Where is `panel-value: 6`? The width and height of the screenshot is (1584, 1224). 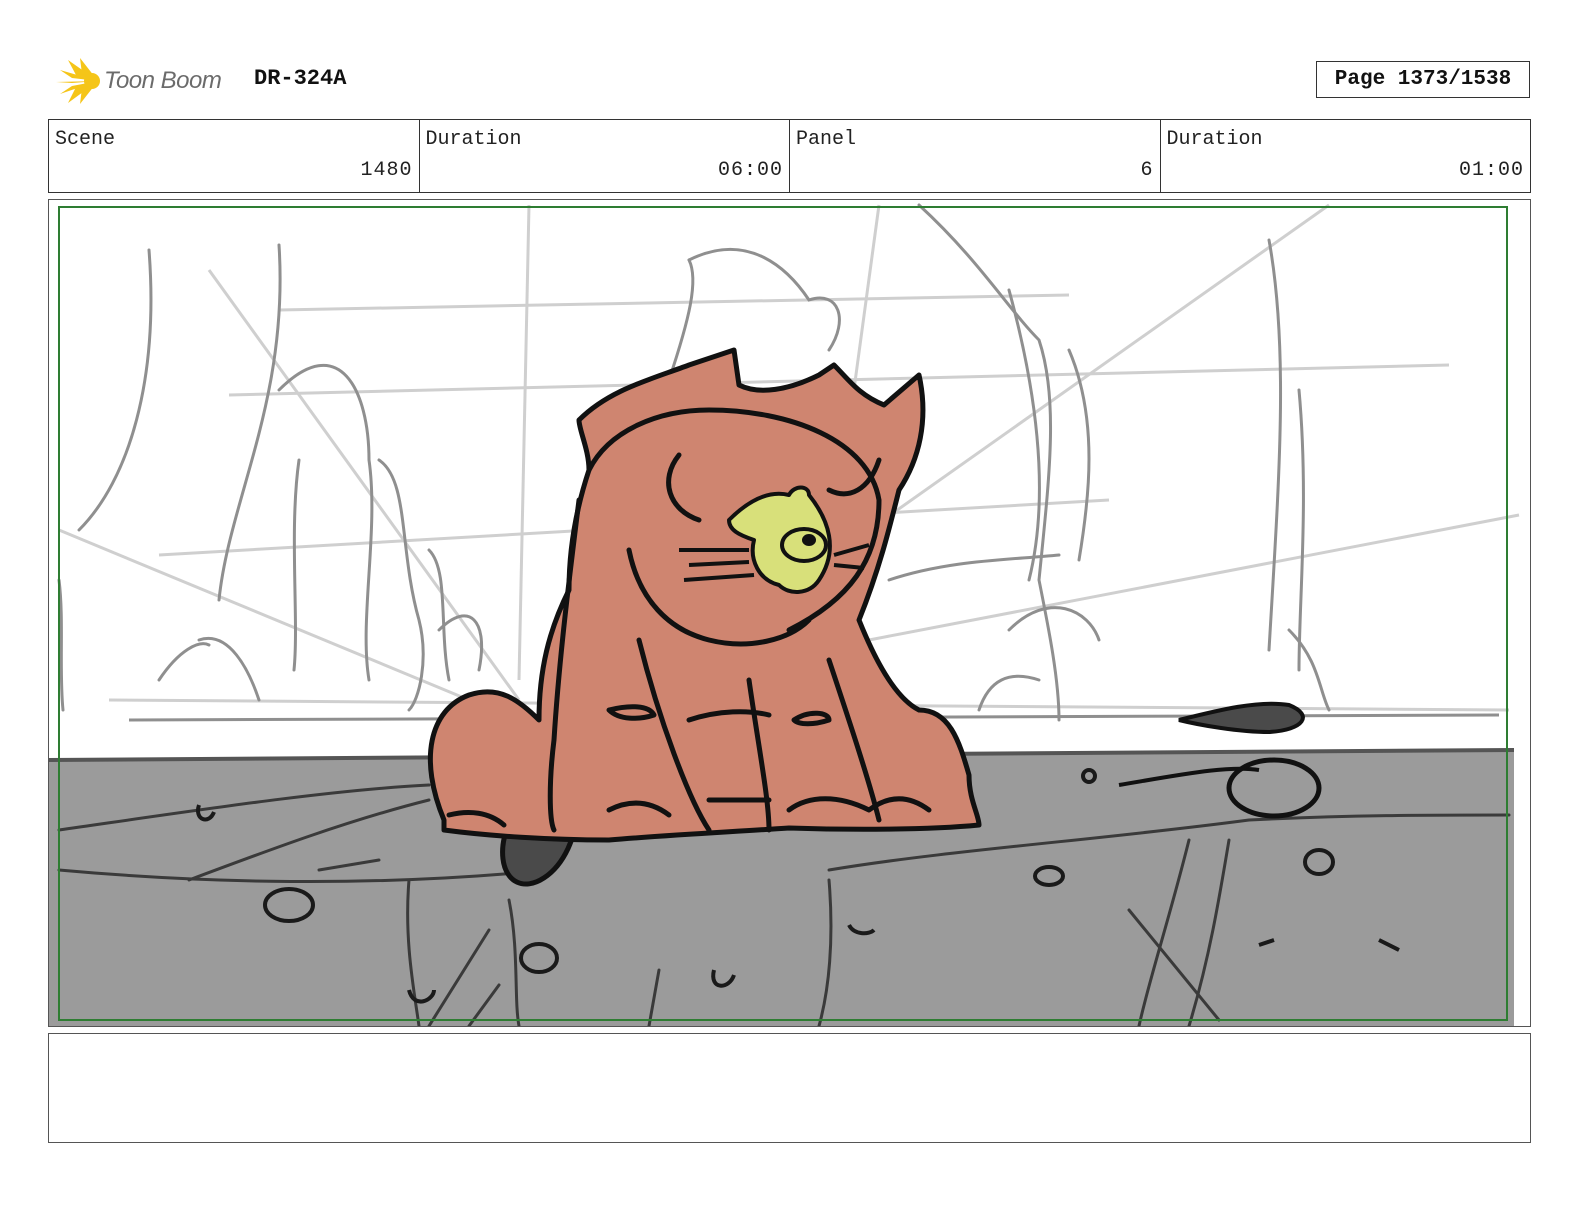 panel-value: 6 is located at coordinates (1147, 170).